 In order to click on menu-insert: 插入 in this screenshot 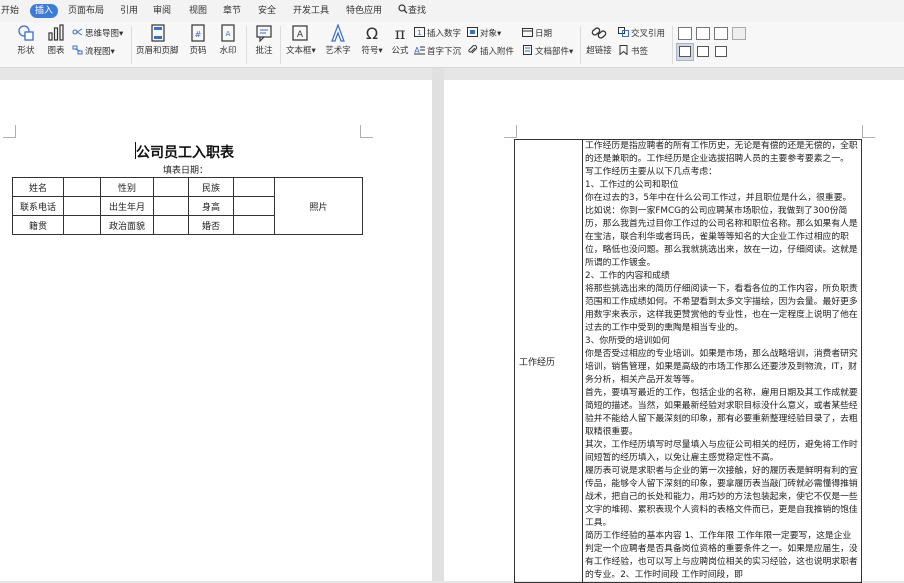, I will do `click(44, 11)`.